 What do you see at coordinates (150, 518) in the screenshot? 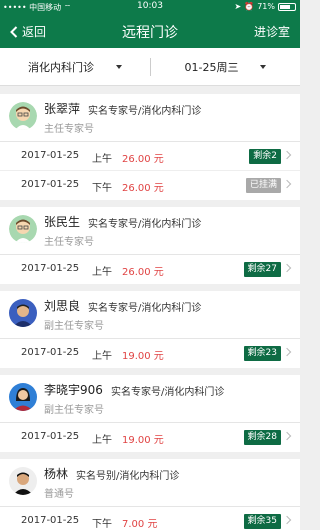
I see `appointment-slot-row: 2017-01-25 下午 7.00 元 剩余35` at bounding box center [150, 518].